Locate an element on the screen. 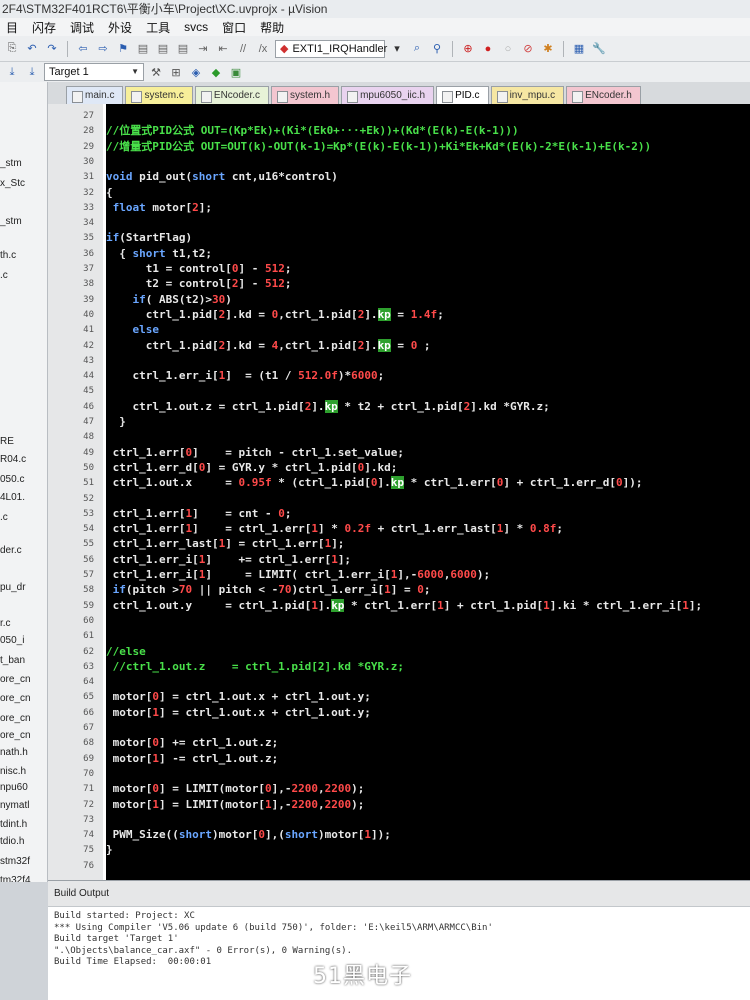 The width and height of the screenshot is (750, 1000). code-token: ]; is located at coordinates (344, 559).